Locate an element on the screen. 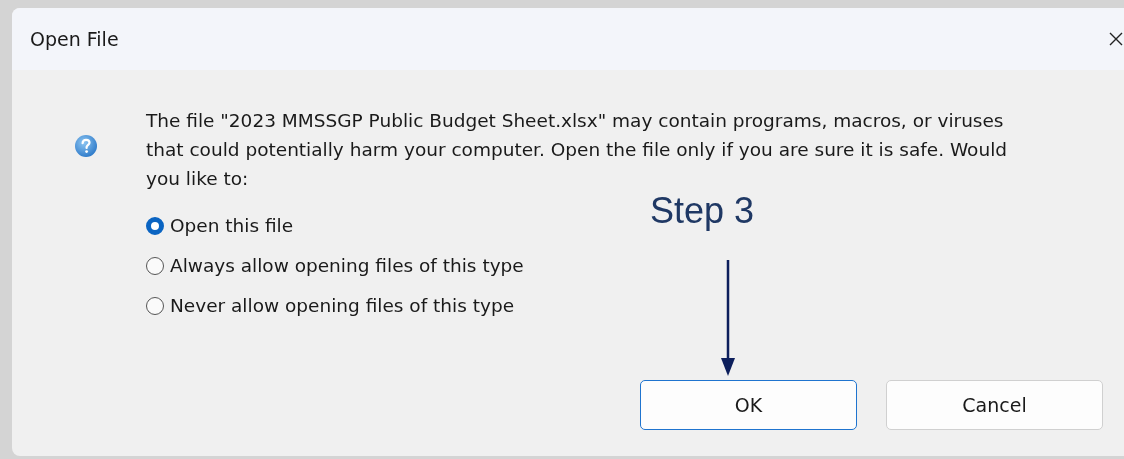 The width and height of the screenshot is (1124, 459). ok-button: OK is located at coordinates (748, 405).